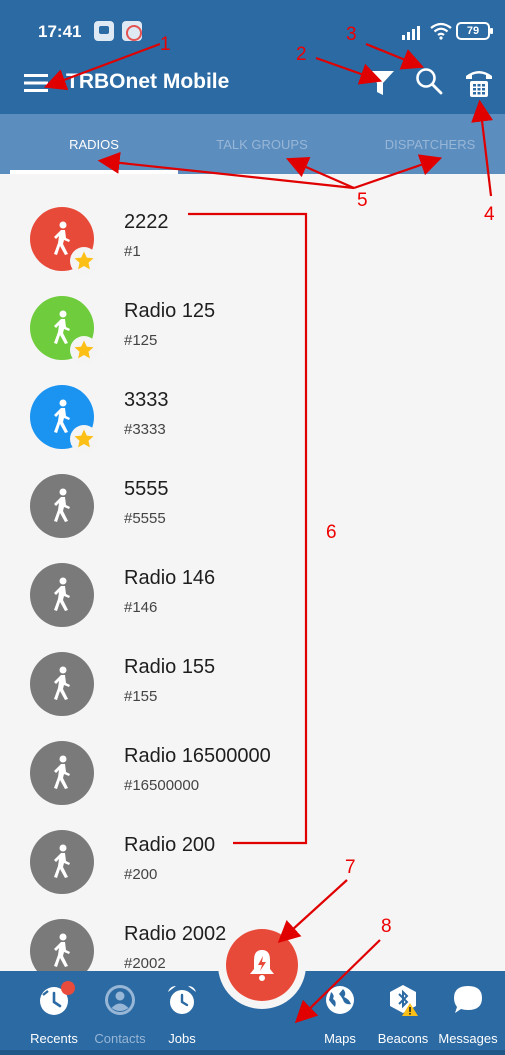 The width and height of the screenshot is (505, 1055). I want to click on tab-radios: RADIOS, so click(94, 144).